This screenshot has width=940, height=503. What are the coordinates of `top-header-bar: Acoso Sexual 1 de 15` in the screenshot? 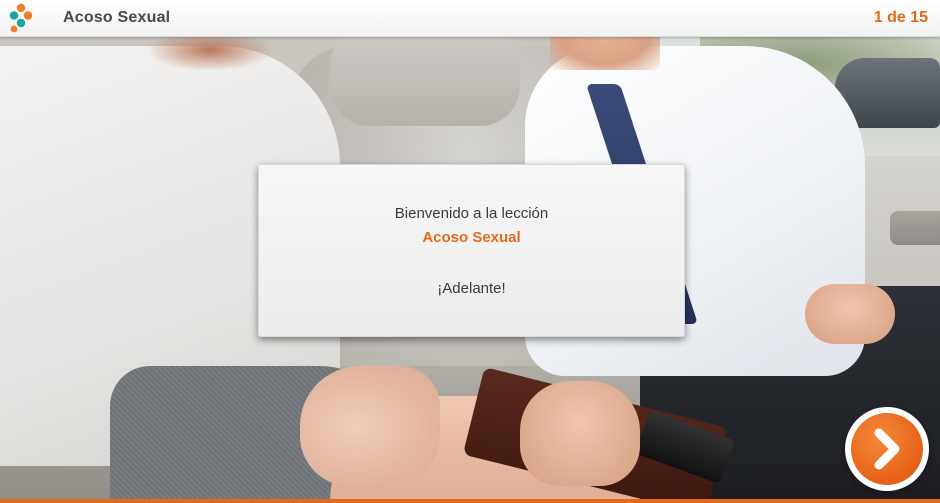 It's located at (470, 18).